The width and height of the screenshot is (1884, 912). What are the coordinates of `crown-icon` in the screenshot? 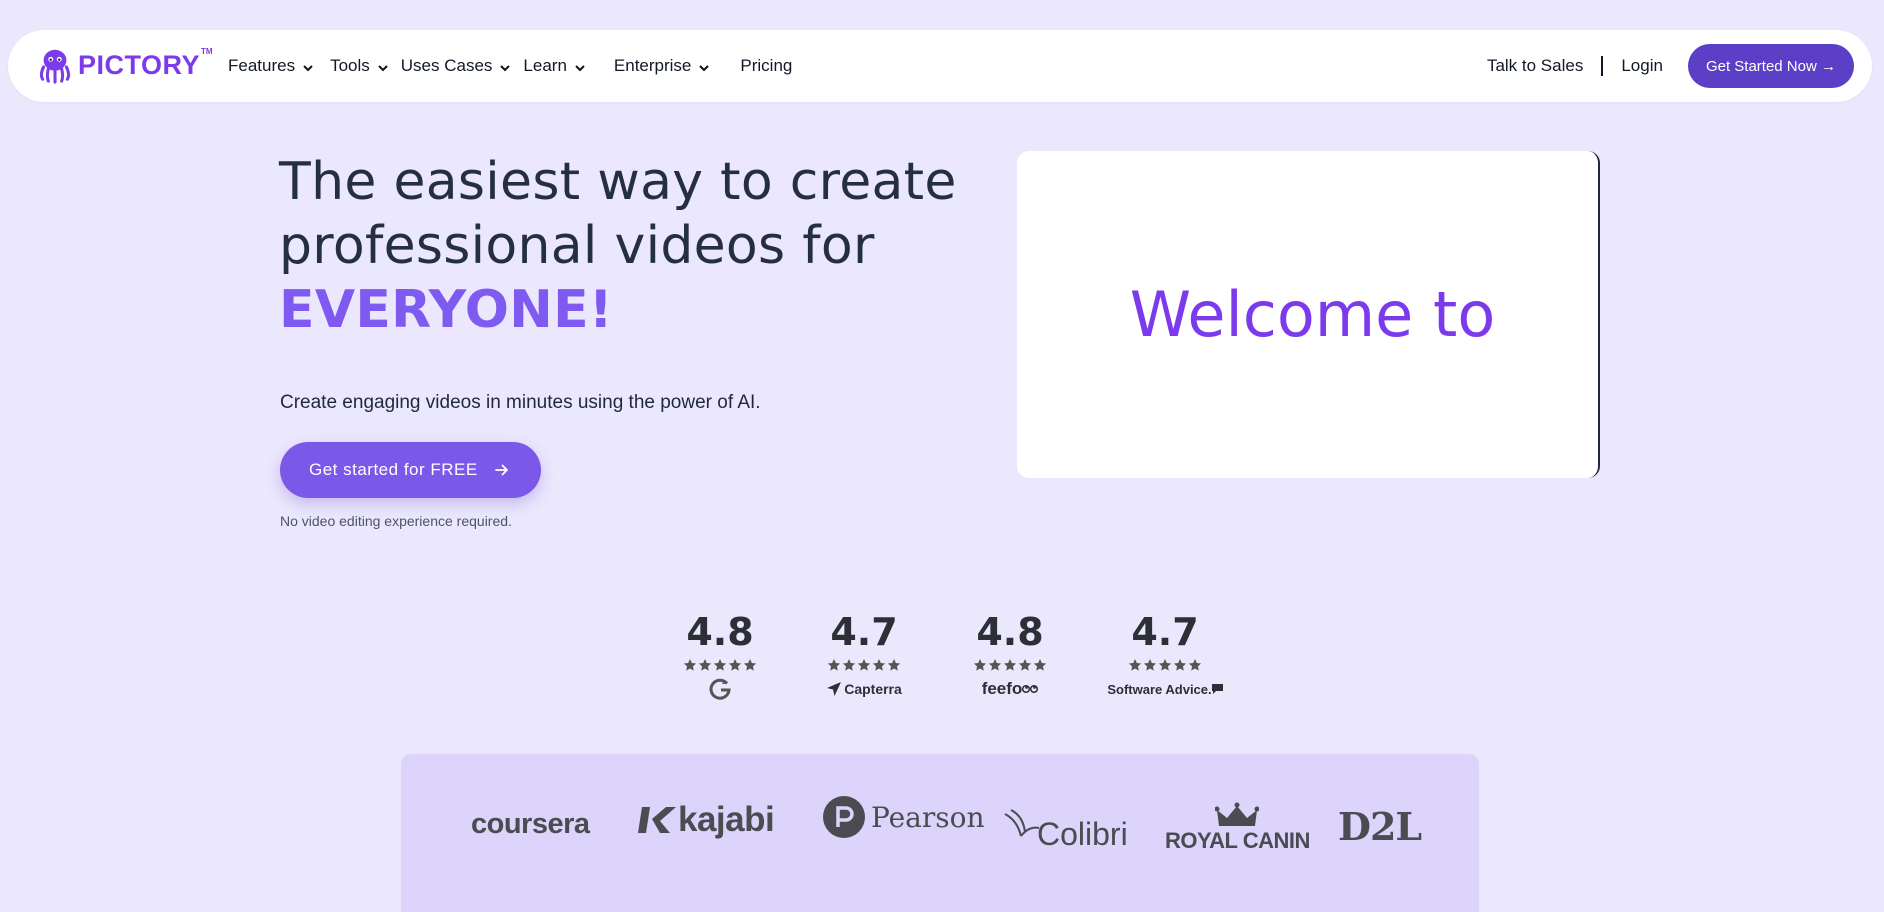 It's located at (1237, 814).